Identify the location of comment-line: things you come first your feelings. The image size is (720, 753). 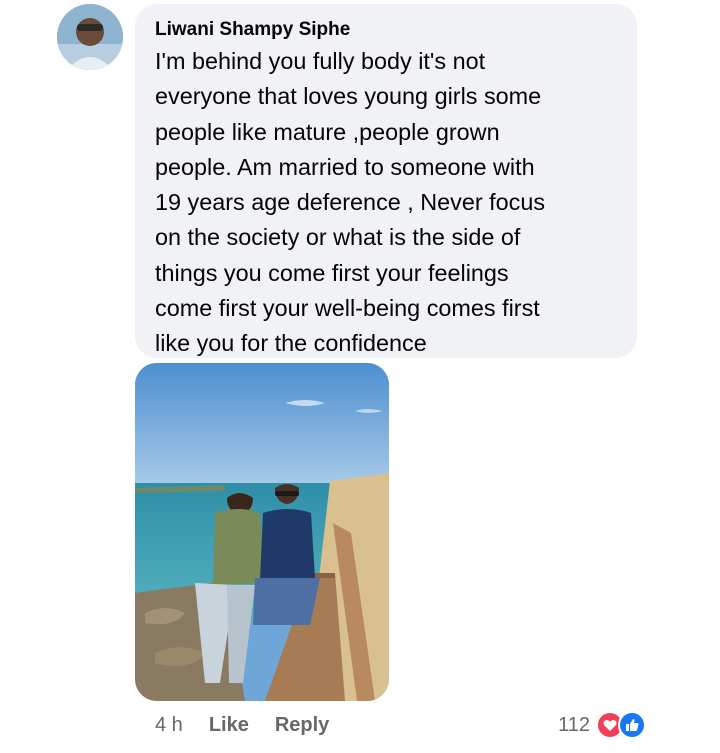
(332, 272).